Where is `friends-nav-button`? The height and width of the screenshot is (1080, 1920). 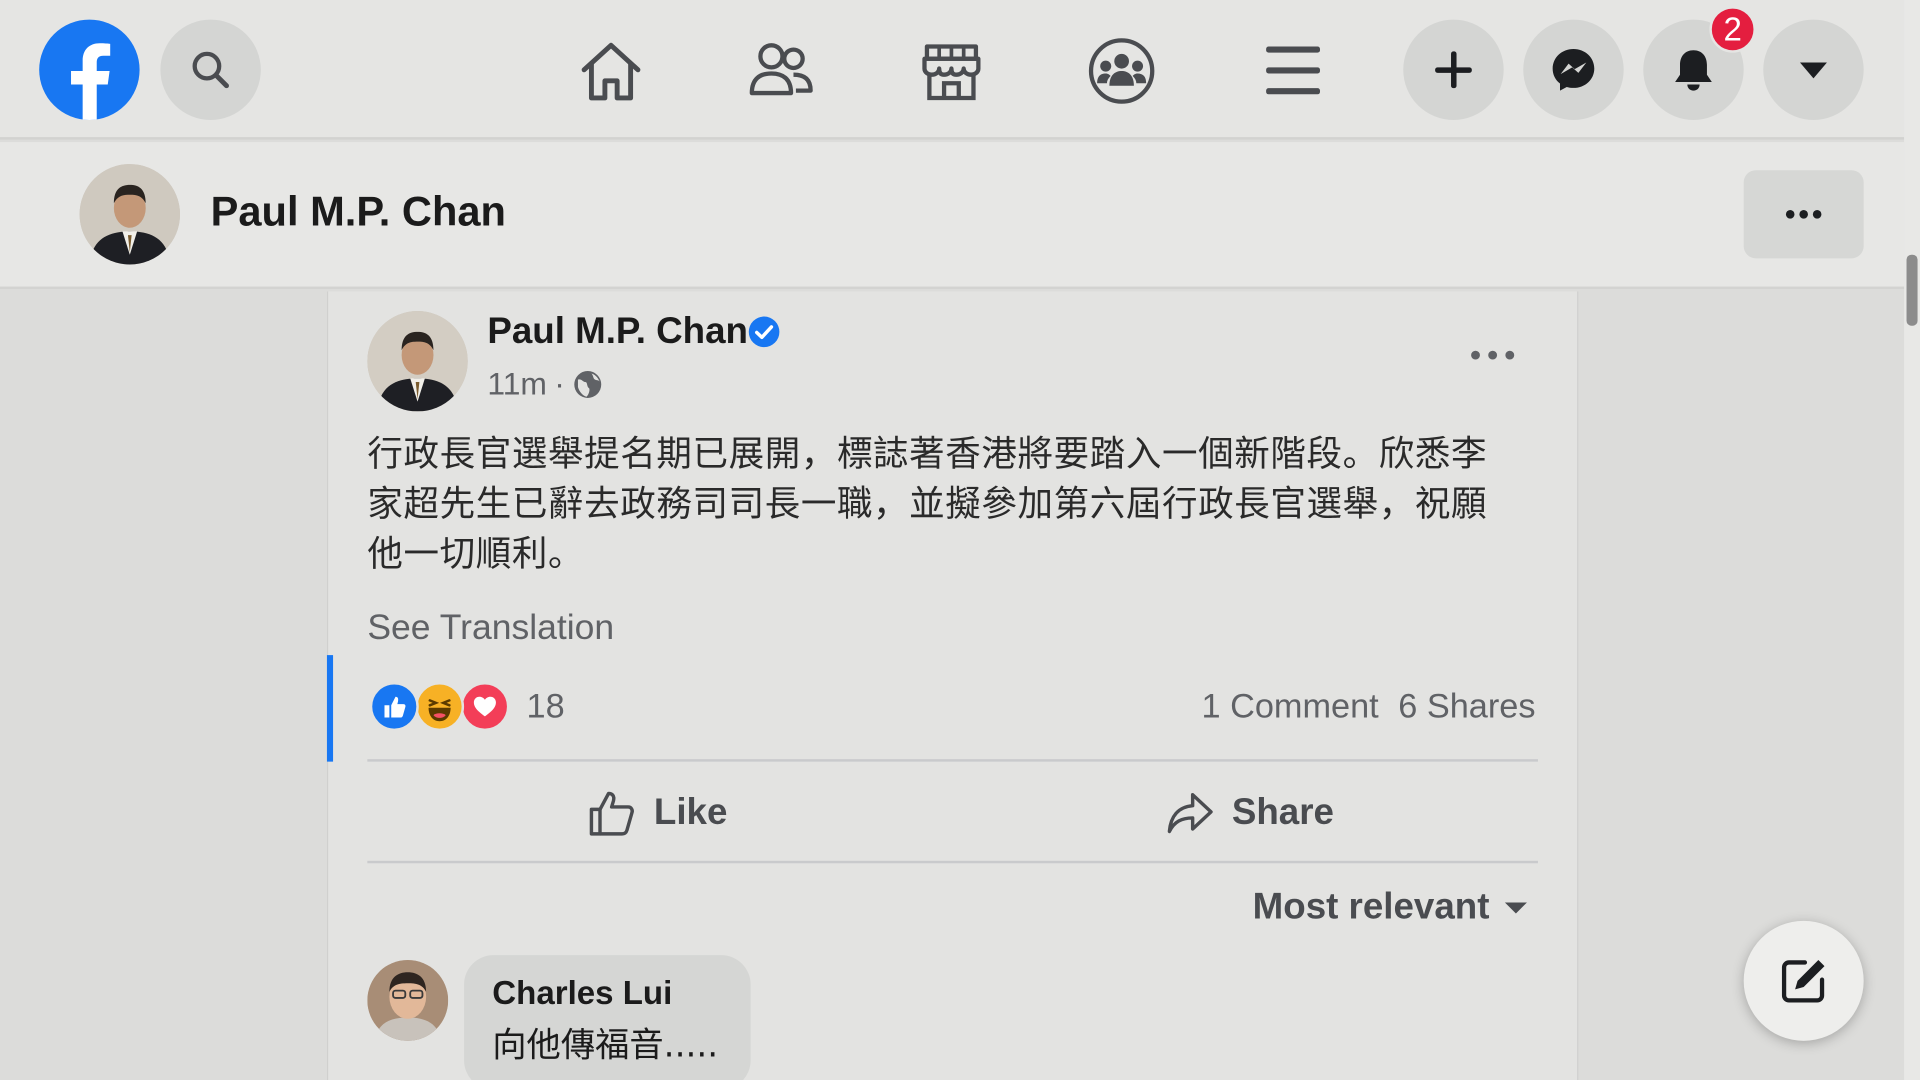 friends-nav-button is located at coordinates (781, 71).